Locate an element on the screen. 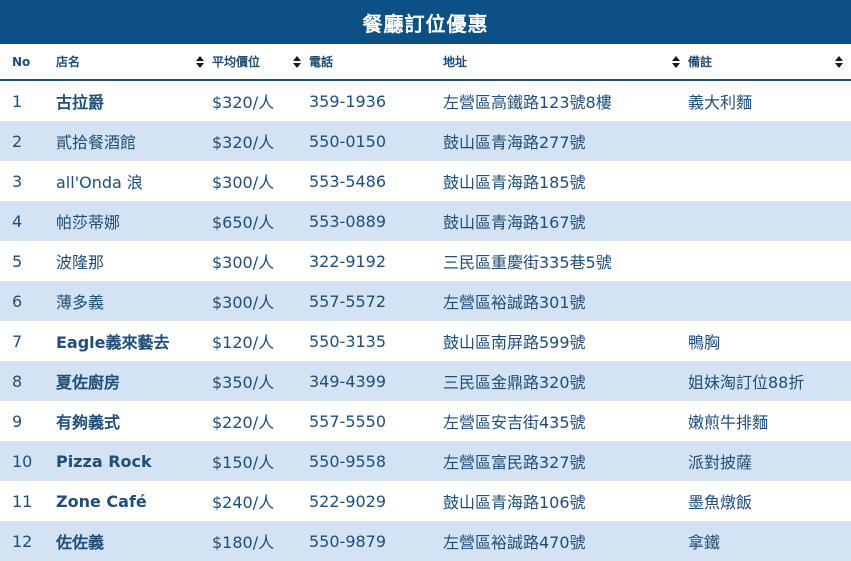 The width and height of the screenshot is (851, 561). cell-no: 1 is located at coordinates (17, 101).